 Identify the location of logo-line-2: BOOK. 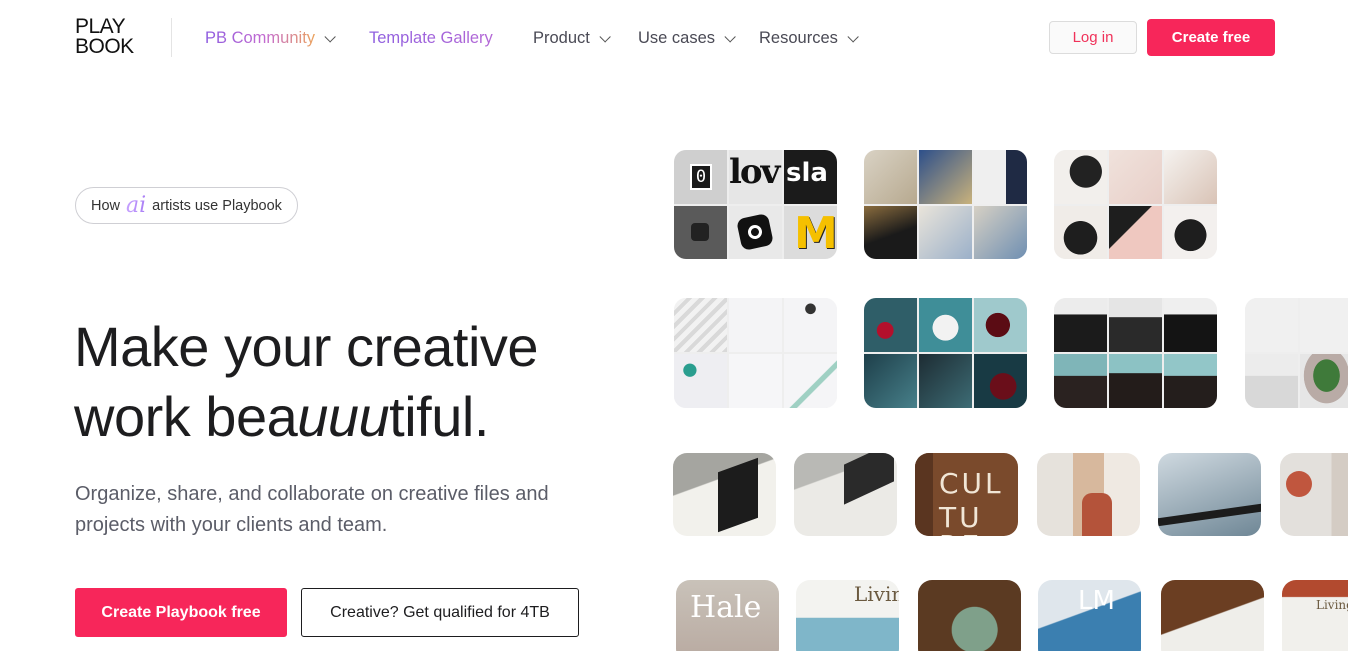
(104, 46).